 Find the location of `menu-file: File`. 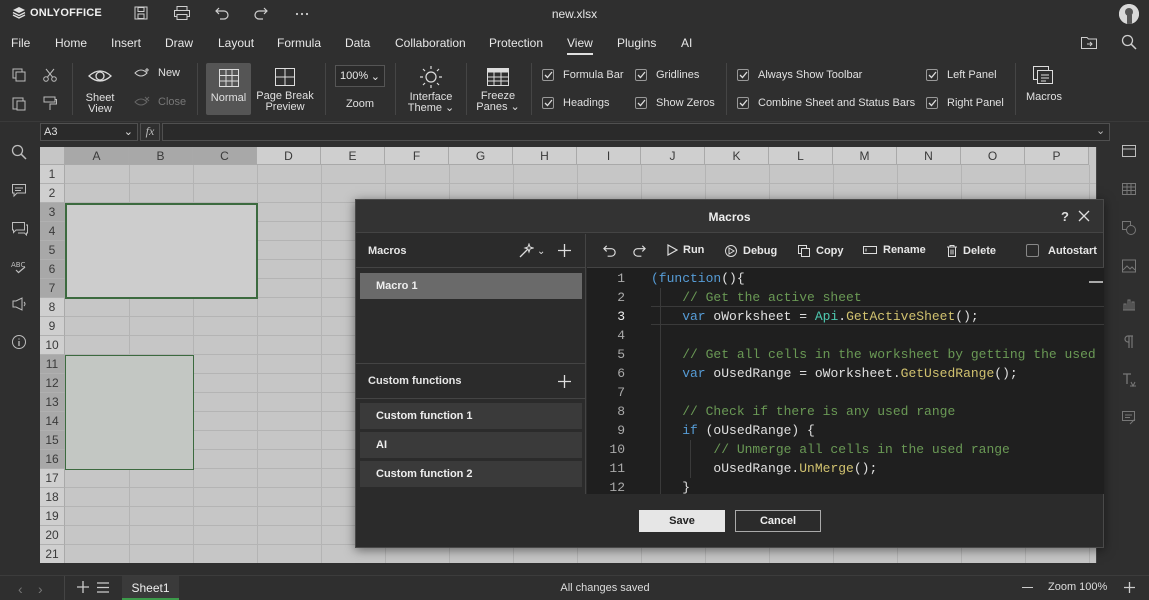

menu-file: File is located at coordinates (20, 43).